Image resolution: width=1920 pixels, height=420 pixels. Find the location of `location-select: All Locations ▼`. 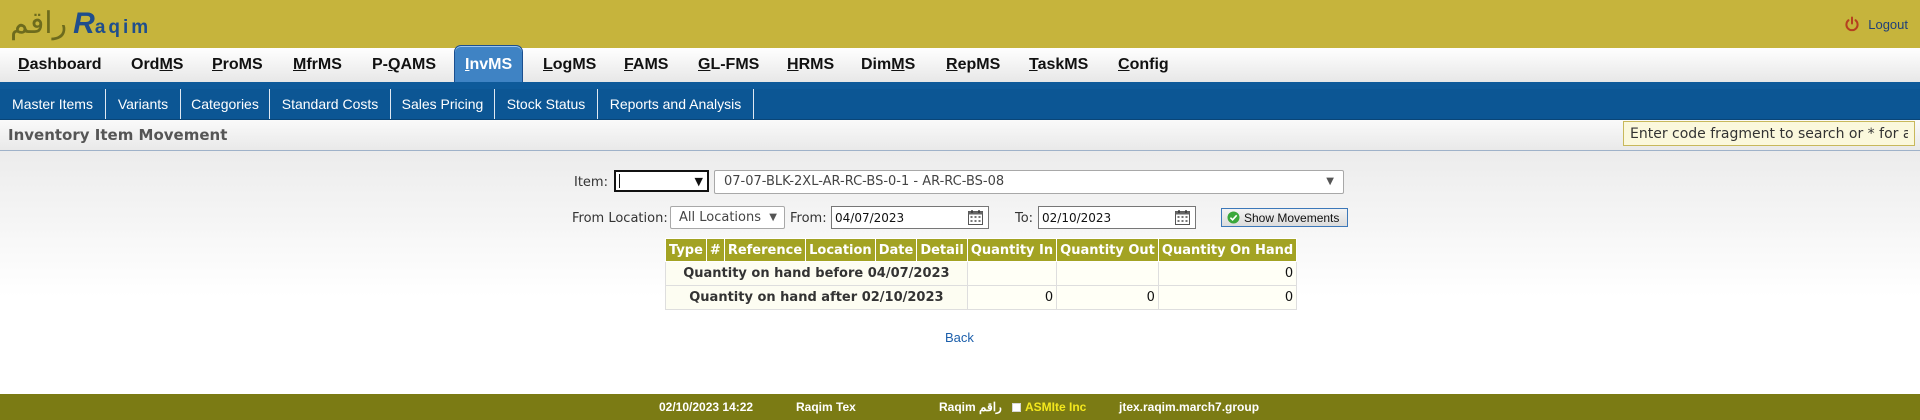

location-select: All Locations ▼ is located at coordinates (727, 217).